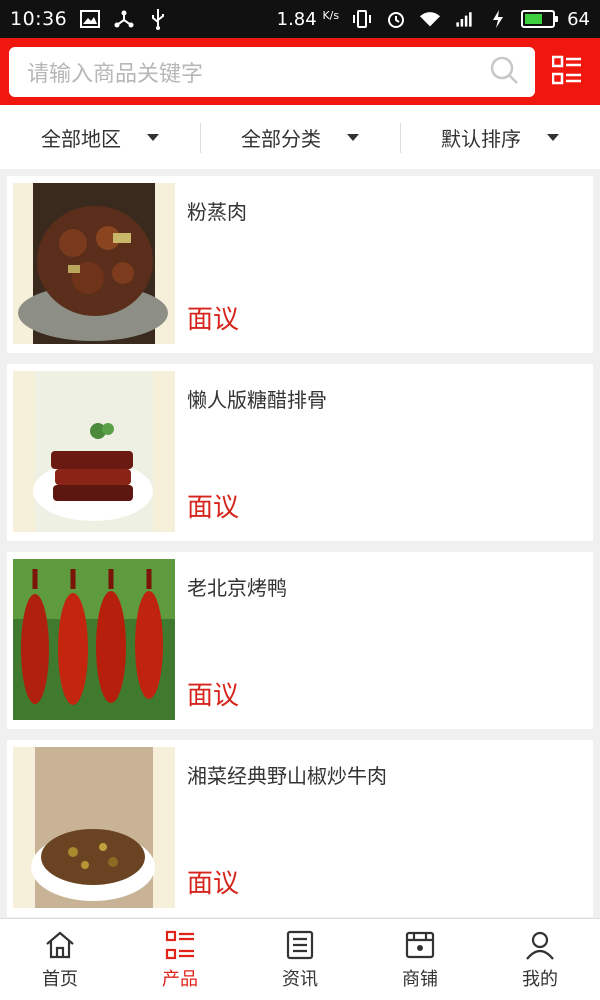 The width and height of the screenshot is (600, 1000). What do you see at coordinates (420, 944) in the screenshot?
I see `store-icon` at bounding box center [420, 944].